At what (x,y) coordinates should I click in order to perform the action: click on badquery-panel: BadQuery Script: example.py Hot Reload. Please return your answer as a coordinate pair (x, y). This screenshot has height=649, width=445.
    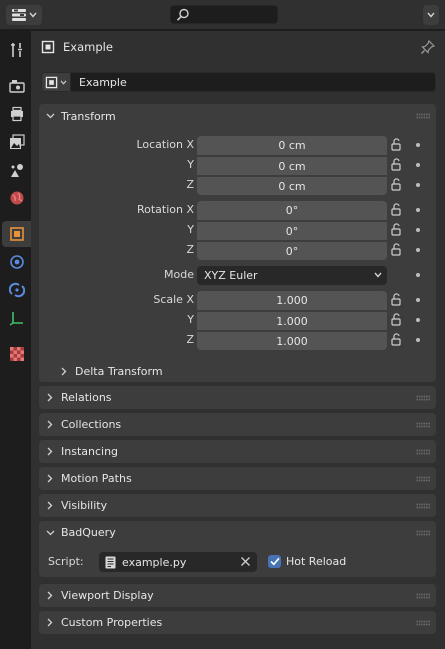
    Looking at the image, I should click on (237, 549).